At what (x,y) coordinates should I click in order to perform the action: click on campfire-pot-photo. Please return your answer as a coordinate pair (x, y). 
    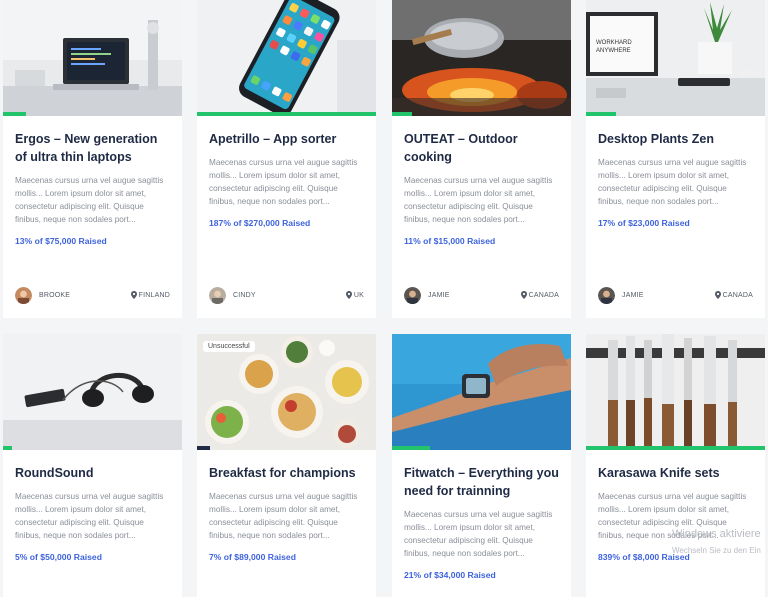
    Looking at the image, I should click on (481, 58).